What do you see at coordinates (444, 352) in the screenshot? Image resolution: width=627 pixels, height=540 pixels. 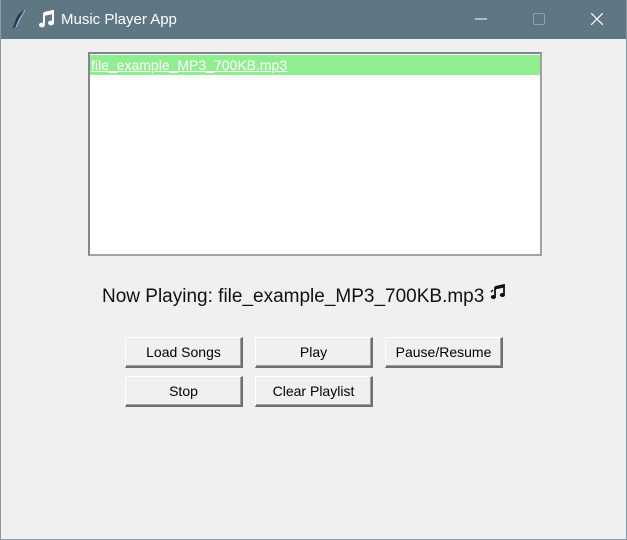 I see `pause-resume-button: Pause/Resume` at bounding box center [444, 352].